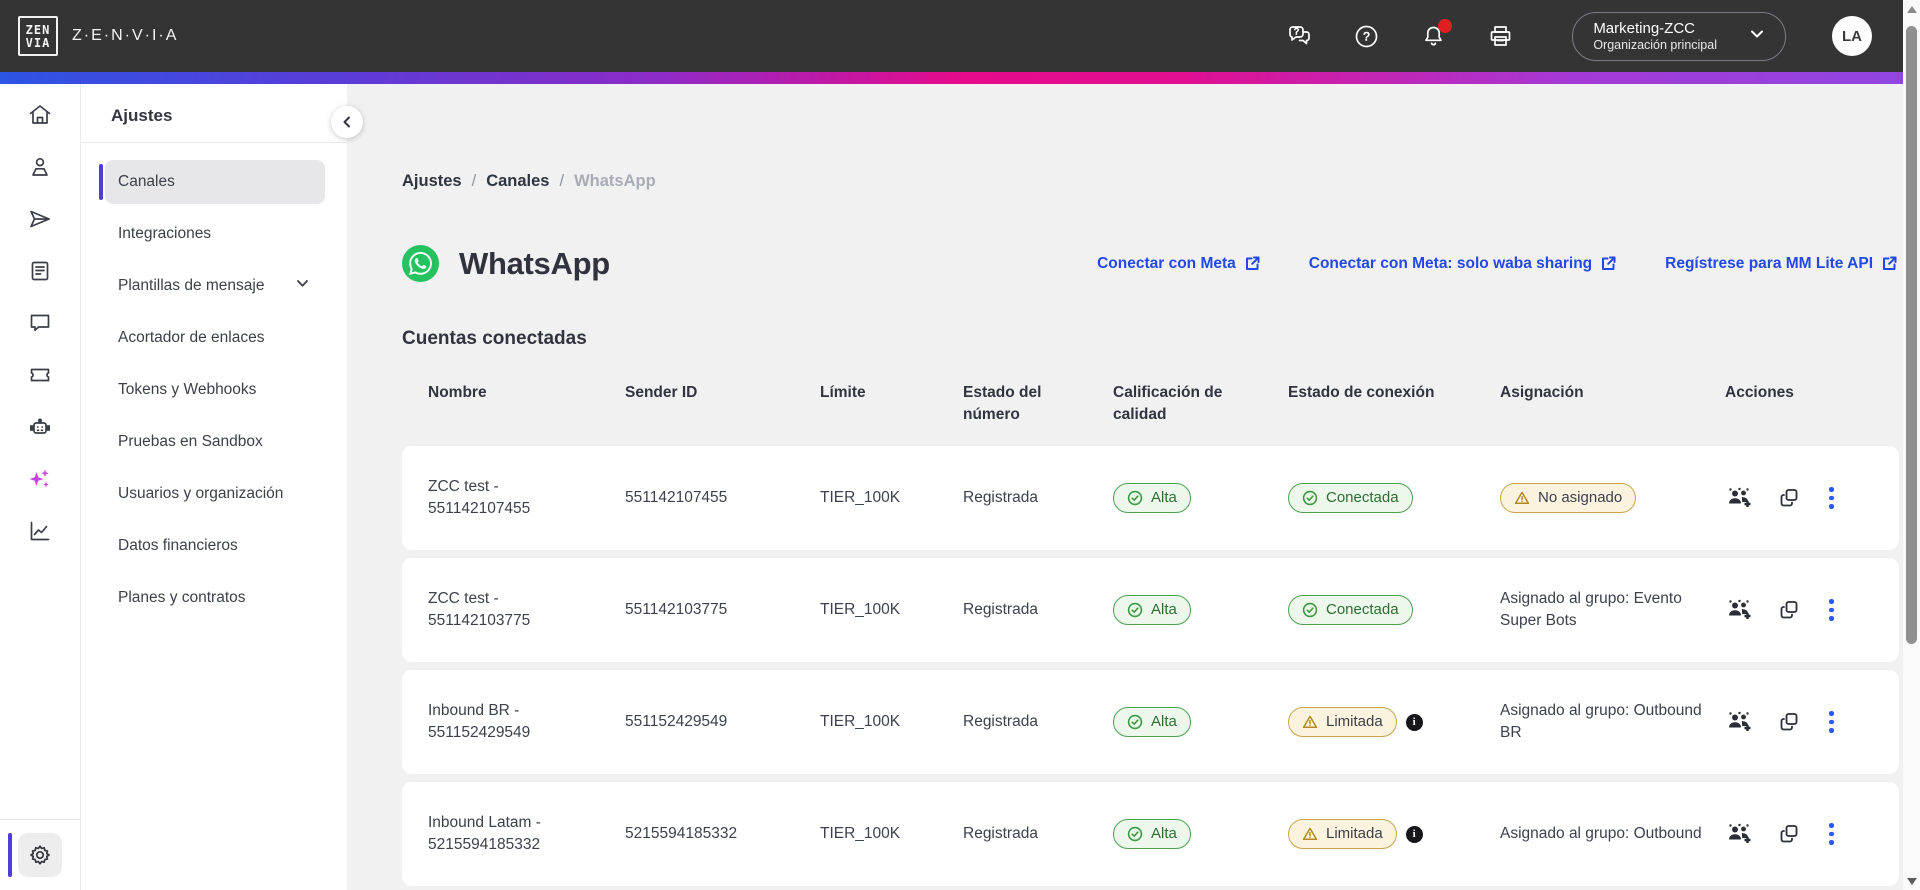  I want to click on sidebar-item-label: Tokens y Webhooks, so click(187, 389).